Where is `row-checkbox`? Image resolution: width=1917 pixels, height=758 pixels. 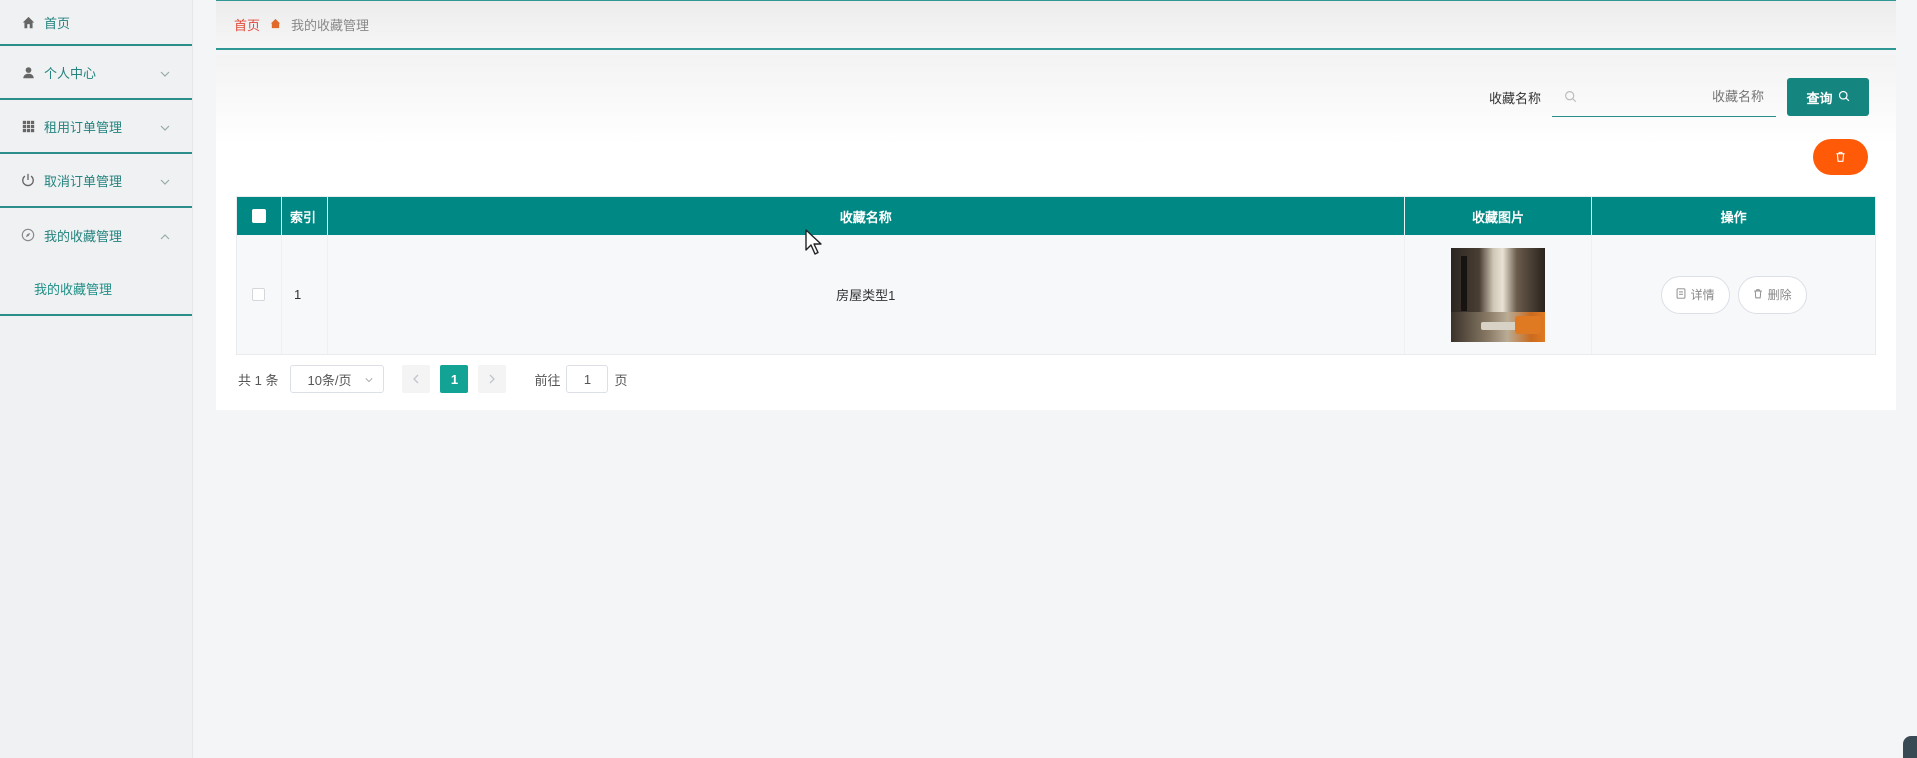 row-checkbox is located at coordinates (259, 294).